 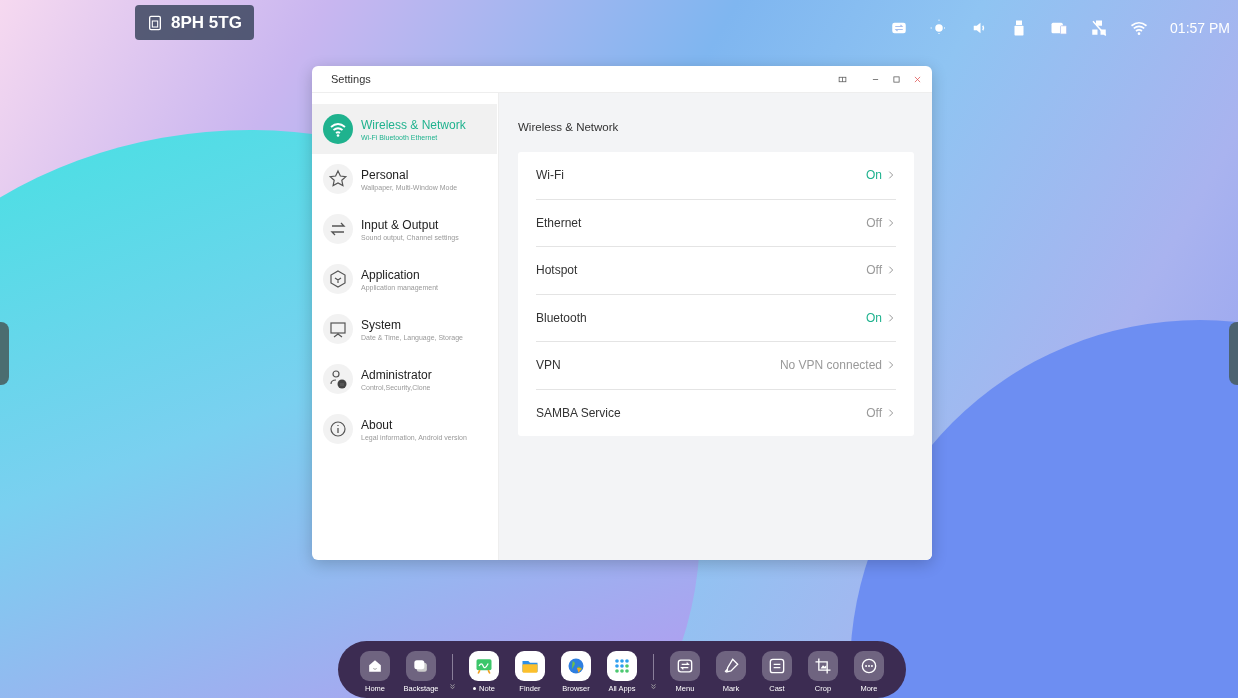 What do you see at coordinates (716, 318) in the screenshot?
I see `settings-row: Bluetooth On` at bounding box center [716, 318].